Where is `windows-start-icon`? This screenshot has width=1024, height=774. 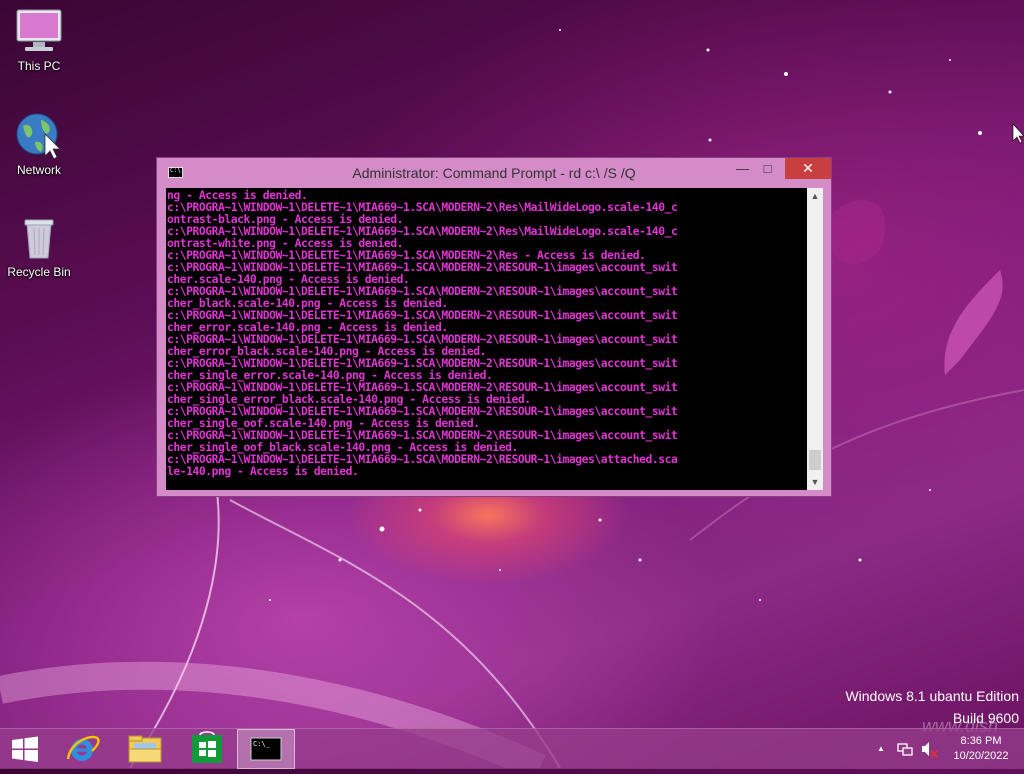 windows-start-icon is located at coordinates (25, 749).